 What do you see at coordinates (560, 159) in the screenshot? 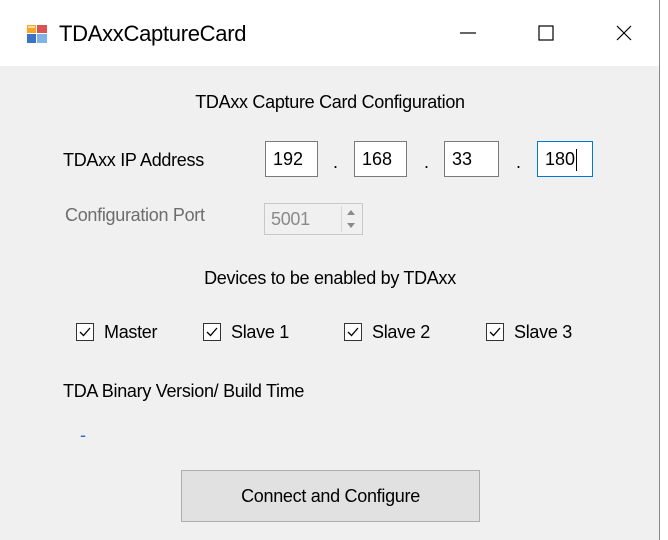
I see `ip-octet-4-value: 180` at bounding box center [560, 159].